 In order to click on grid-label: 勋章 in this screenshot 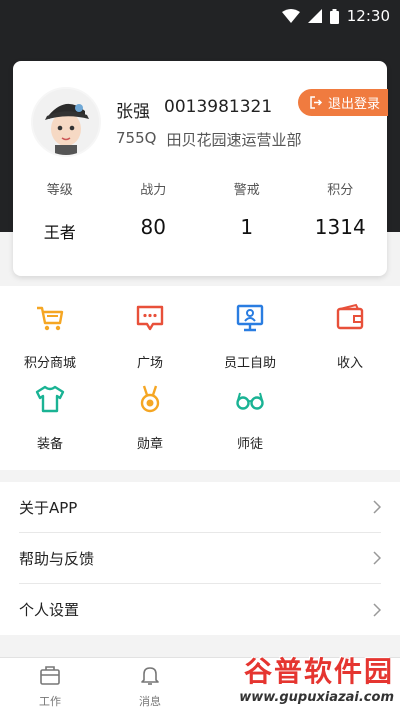, I will do `click(149, 444)`.